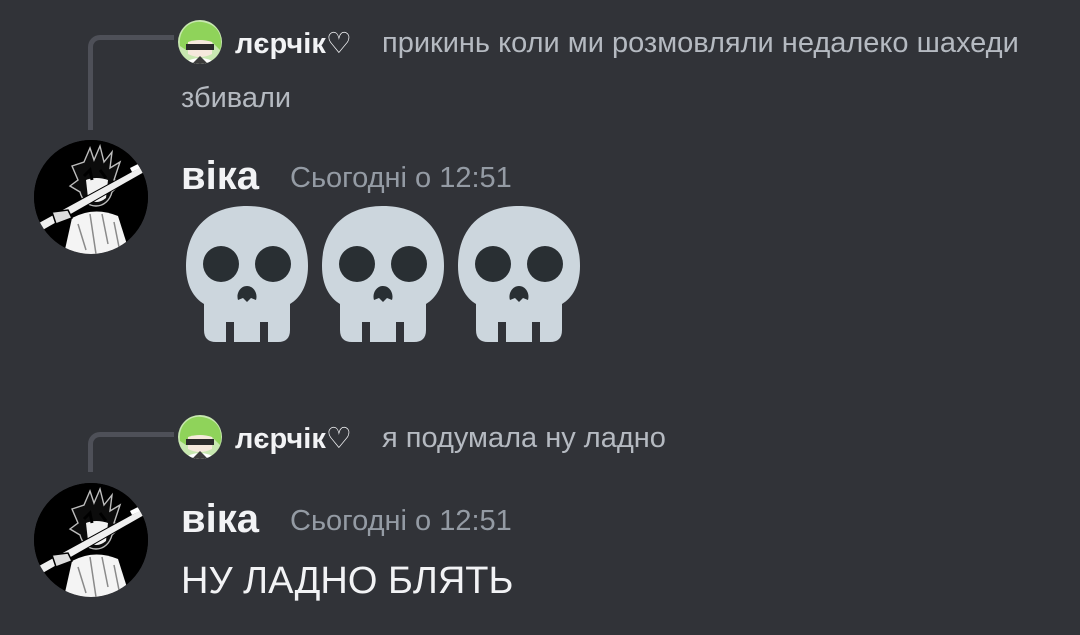 The image size is (1080, 635). I want to click on message-emoji-content, so click(383, 274).